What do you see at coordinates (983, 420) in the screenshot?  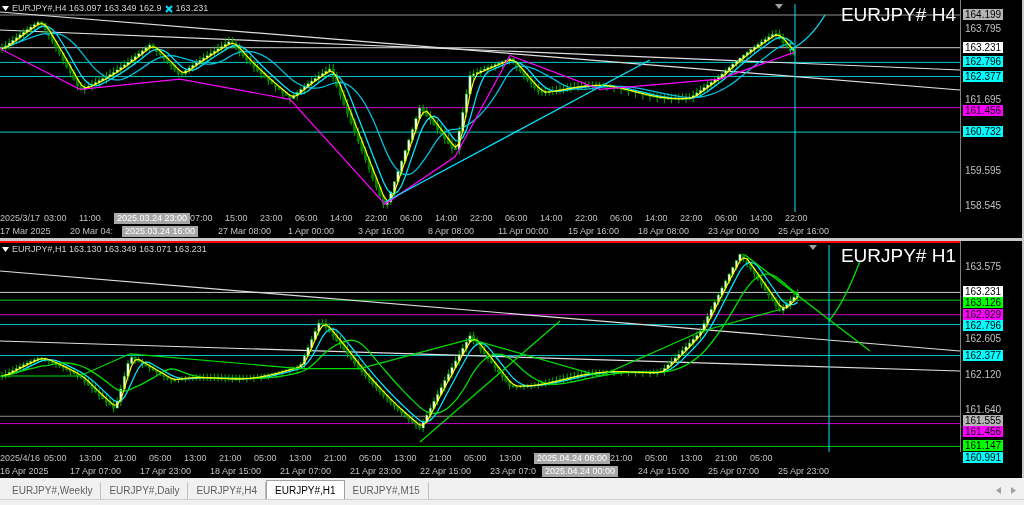 I see `price-tag: 161.555` at bounding box center [983, 420].